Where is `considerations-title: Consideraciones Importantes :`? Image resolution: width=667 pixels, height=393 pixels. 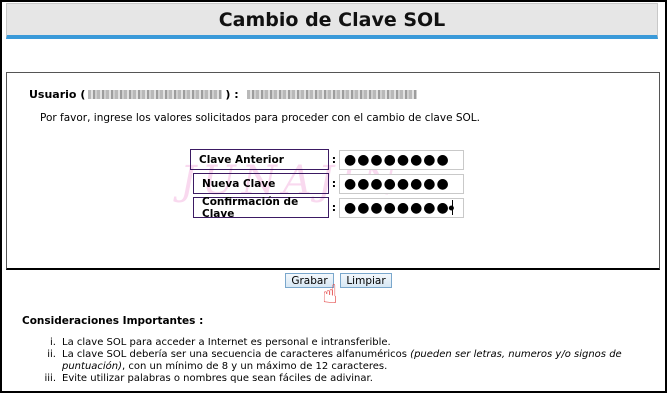 considerations-title: Consideraciones Importantes : is located at coordinates (113, 321).